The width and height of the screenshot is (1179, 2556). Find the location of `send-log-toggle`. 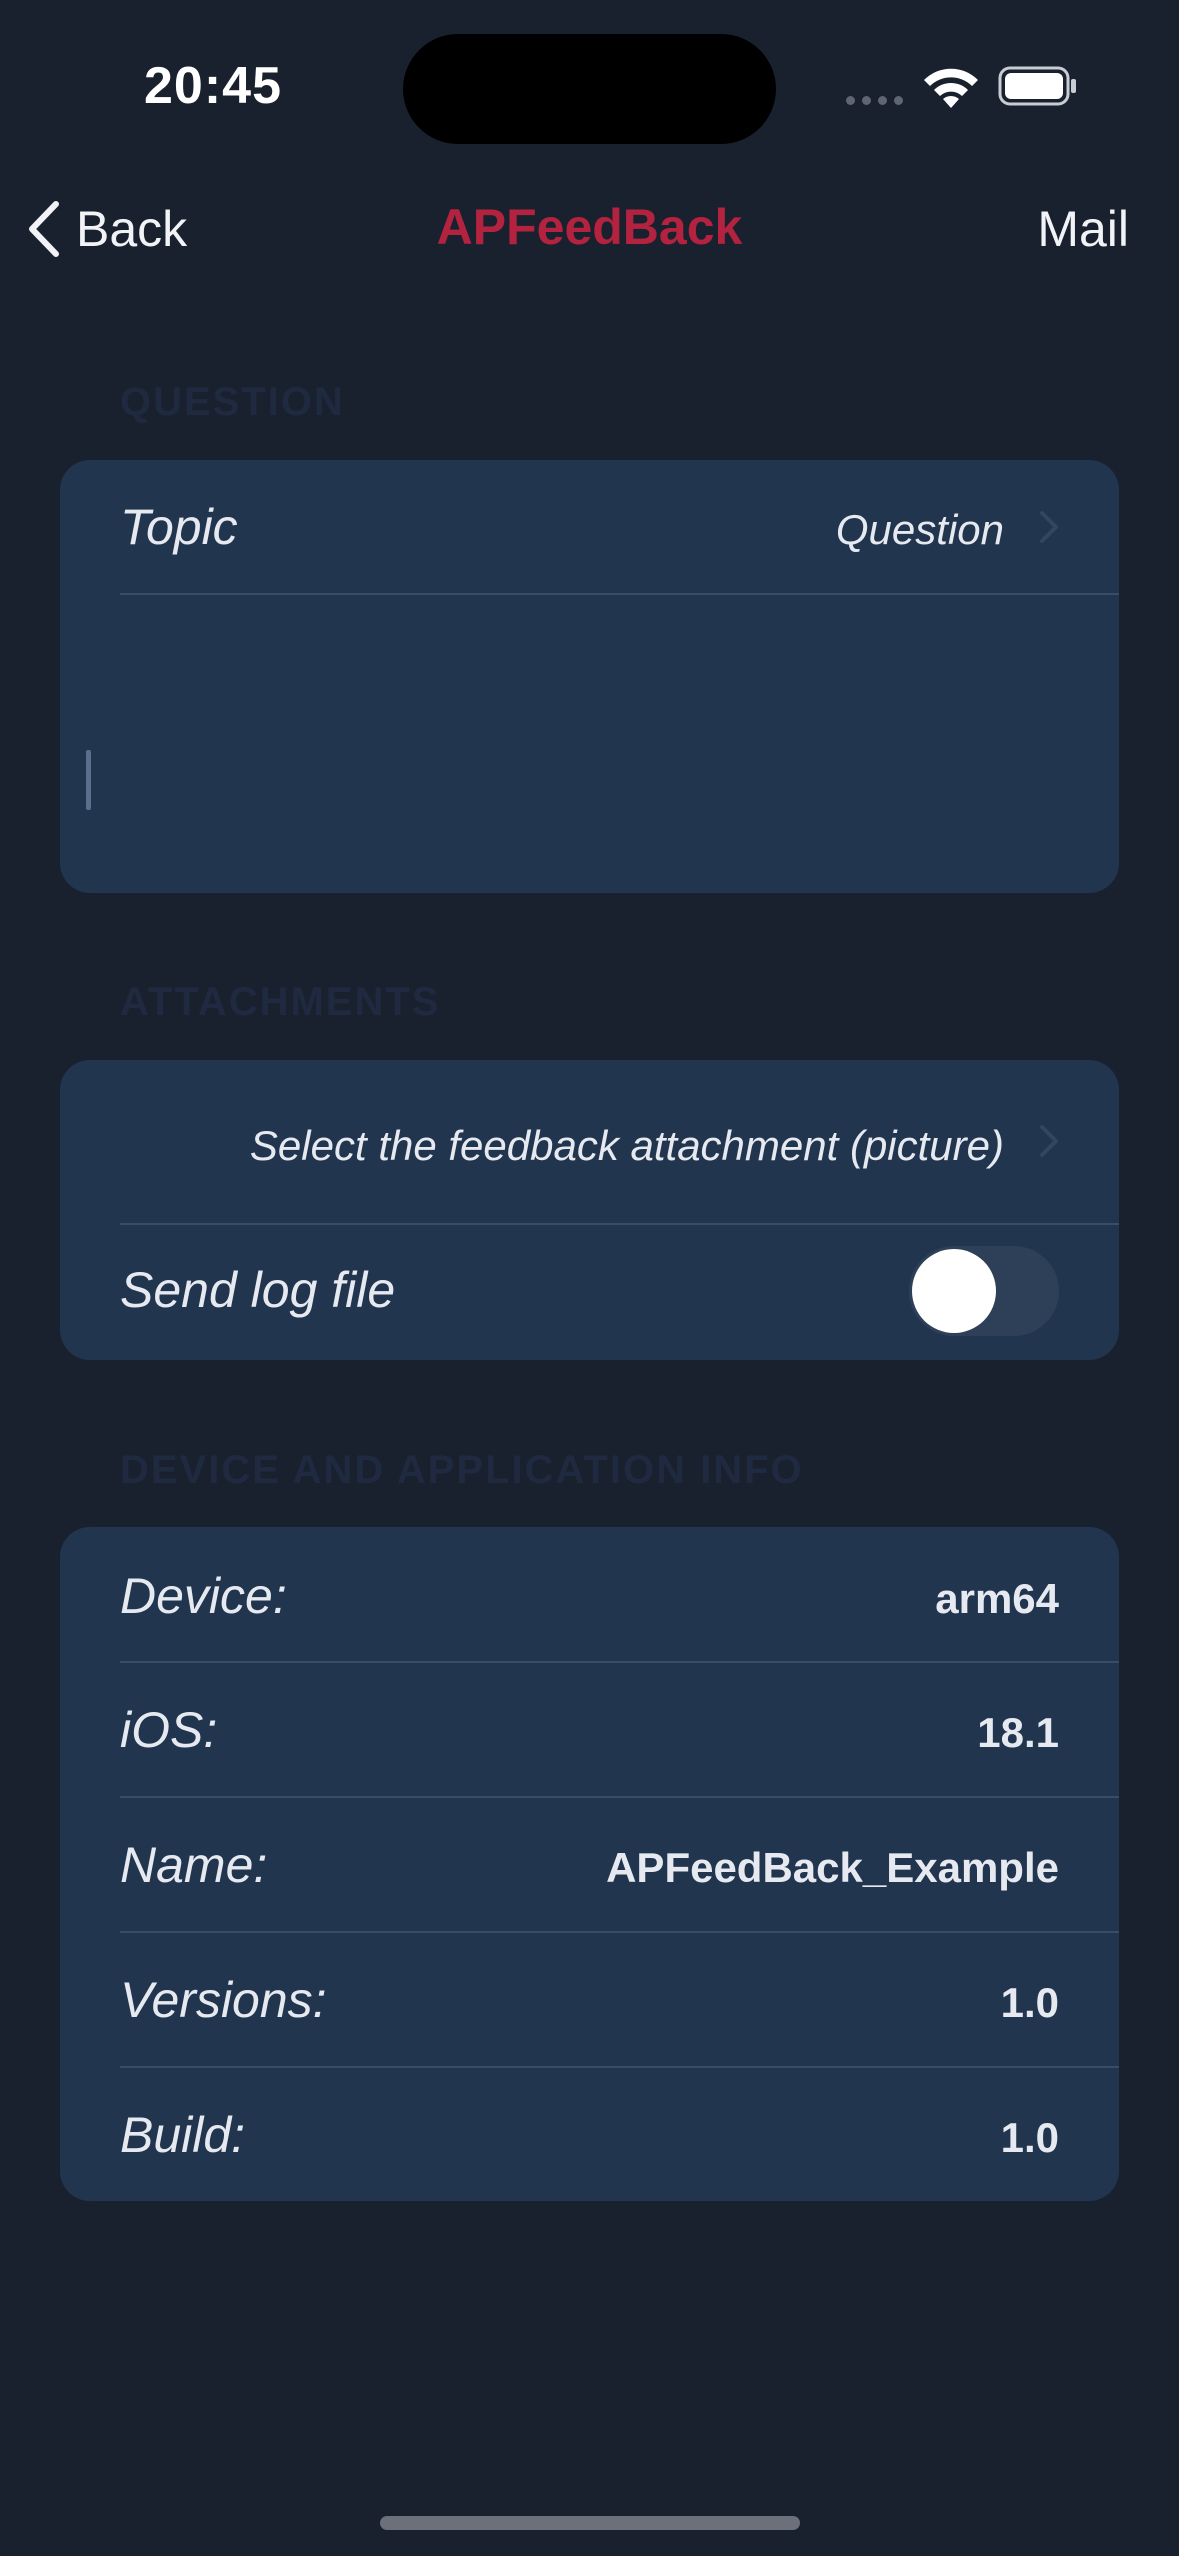

send-log-toggle is located at coordinates (984, 1291).